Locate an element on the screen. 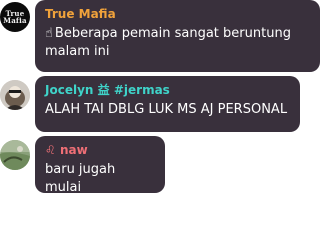 The width and height of the screenshot is (320, 242). avatar-naw is located at coordinates (15, 155).